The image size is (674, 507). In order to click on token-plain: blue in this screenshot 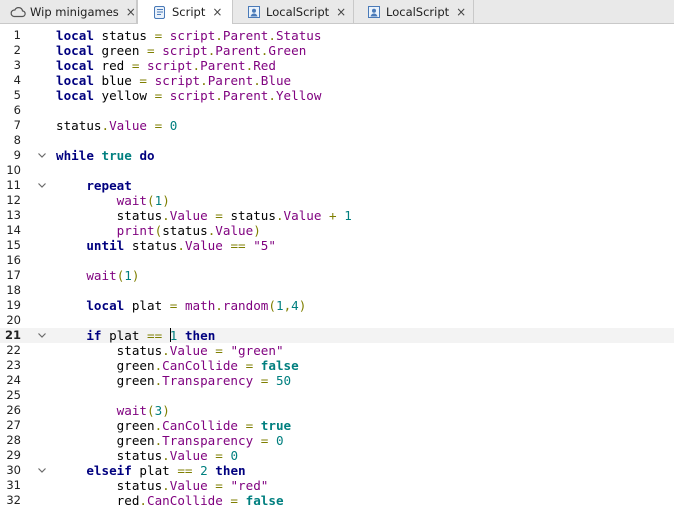, I will do `click(116, 80)`.